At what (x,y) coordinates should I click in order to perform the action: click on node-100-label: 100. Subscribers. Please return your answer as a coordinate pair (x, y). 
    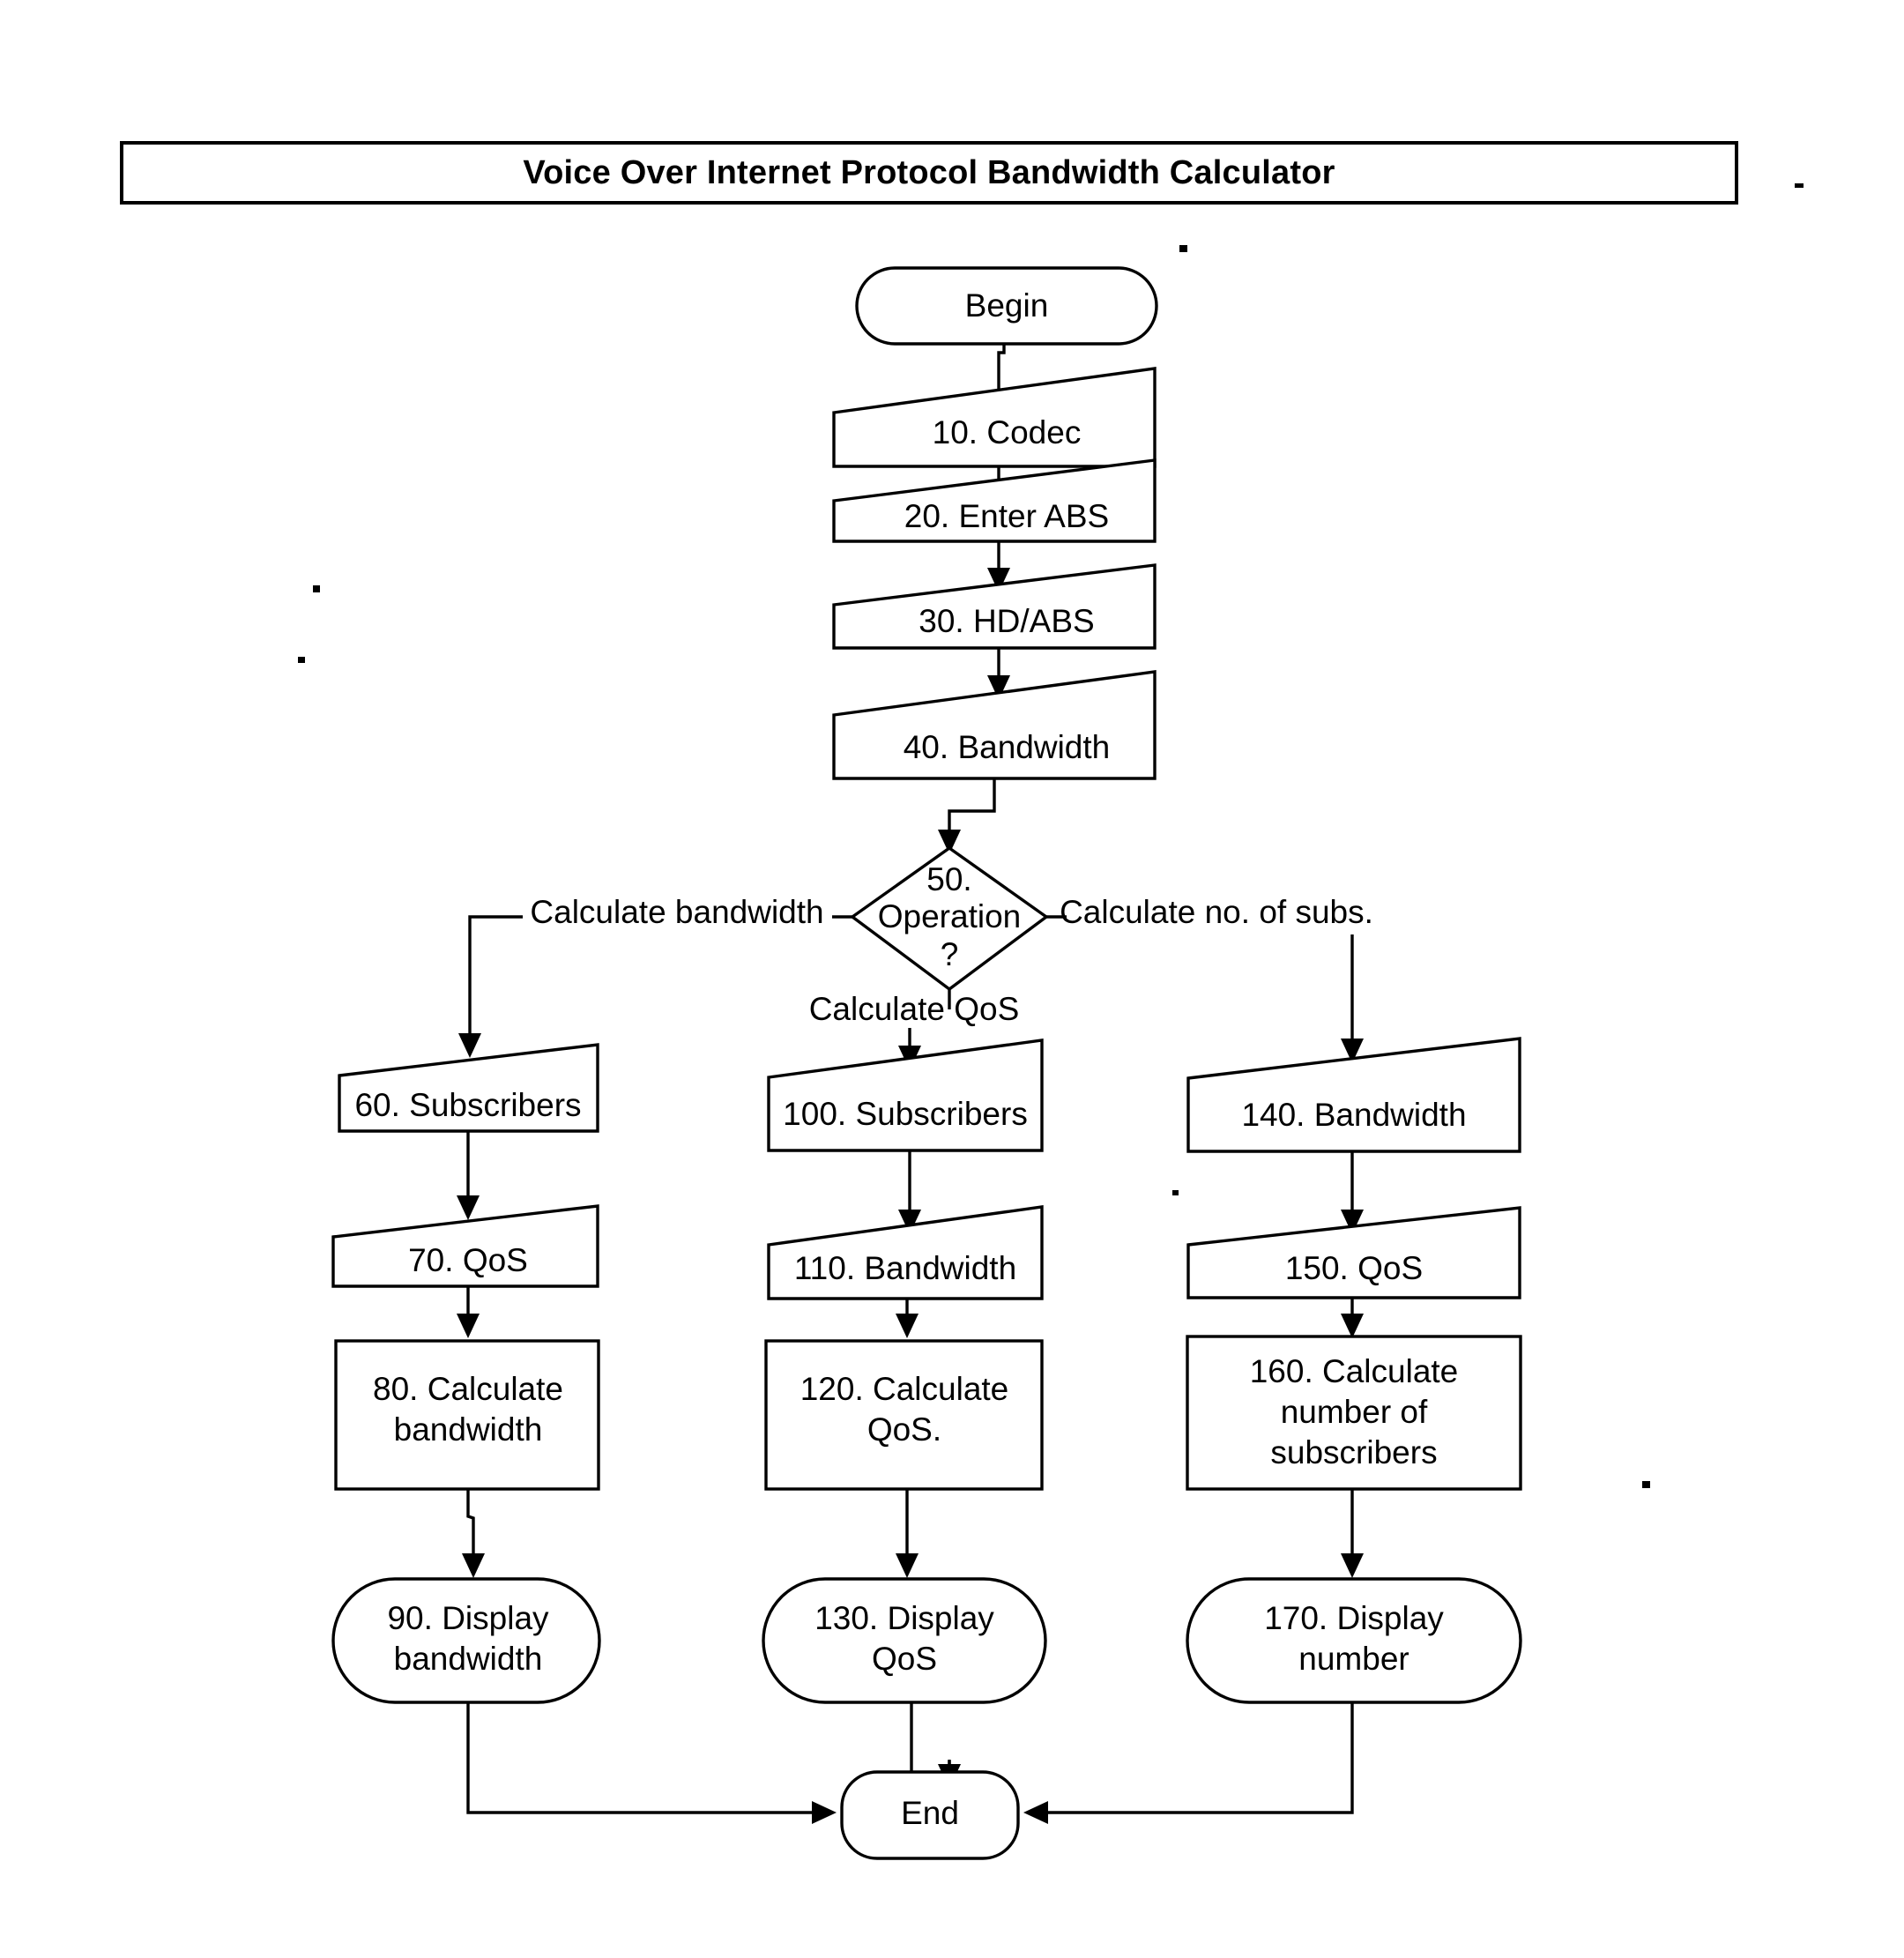
    Looking at the image, I should click on (905, 1114).